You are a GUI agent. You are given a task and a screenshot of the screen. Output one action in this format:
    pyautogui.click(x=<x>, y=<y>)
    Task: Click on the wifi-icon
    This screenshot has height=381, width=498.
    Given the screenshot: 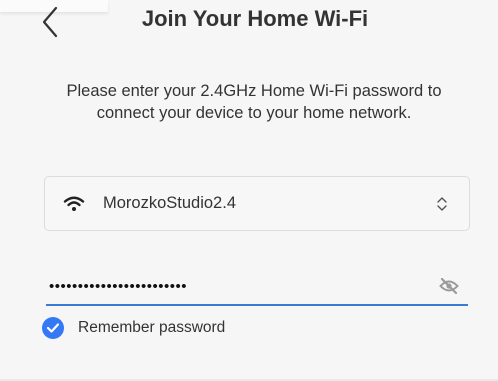 What is the action you would take?
    pyautogui.click(x=74, y=204)
    